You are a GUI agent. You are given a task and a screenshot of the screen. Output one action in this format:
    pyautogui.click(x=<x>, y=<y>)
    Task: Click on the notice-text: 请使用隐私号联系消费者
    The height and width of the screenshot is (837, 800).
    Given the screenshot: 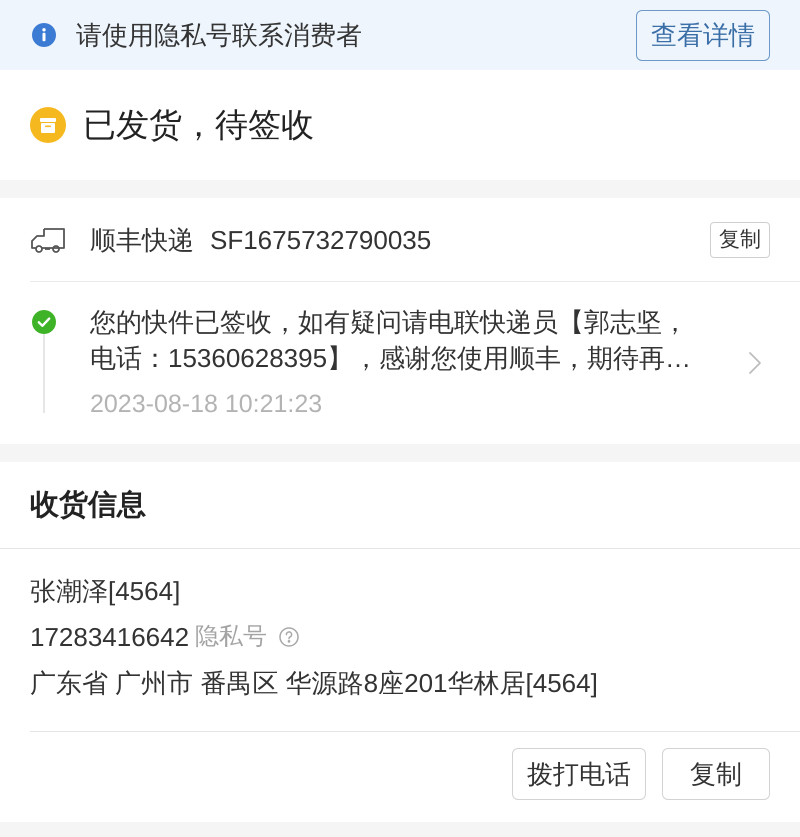 What is the action you would take?
    pyautogui.click(x=219, y=35)
    